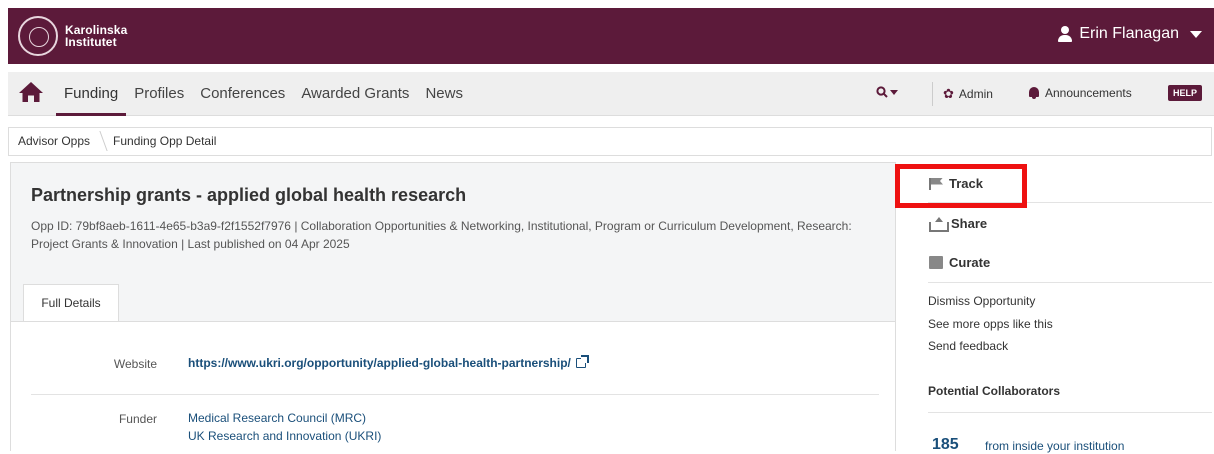 Image resolution: width=1214 pixels, height=454 pixels. What do you see at coordinates (1088, 93) in the screenshot?
I see `announcements-label: Announcements` at bounding box center [1088, 93].